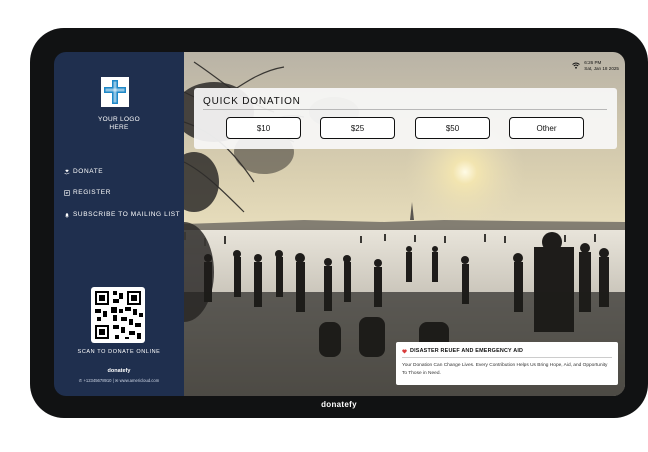 The image size is (648, 452). Describe the element at coordinates (119, 371) in the screenshot. I see `sidebar-brand: donatefy` at that location.